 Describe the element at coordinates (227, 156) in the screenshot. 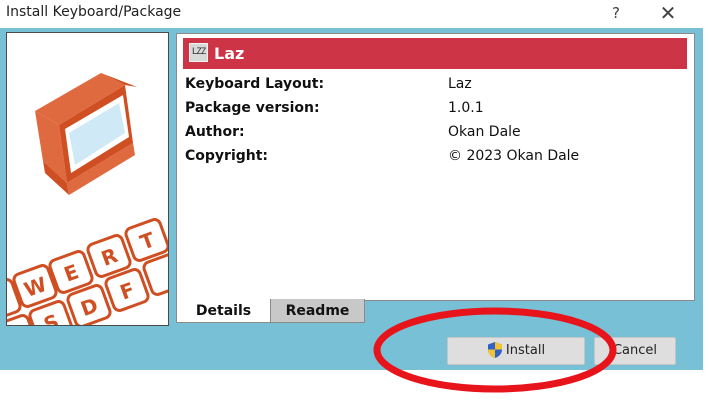

I see `detail-label: Copyright:` at that location.